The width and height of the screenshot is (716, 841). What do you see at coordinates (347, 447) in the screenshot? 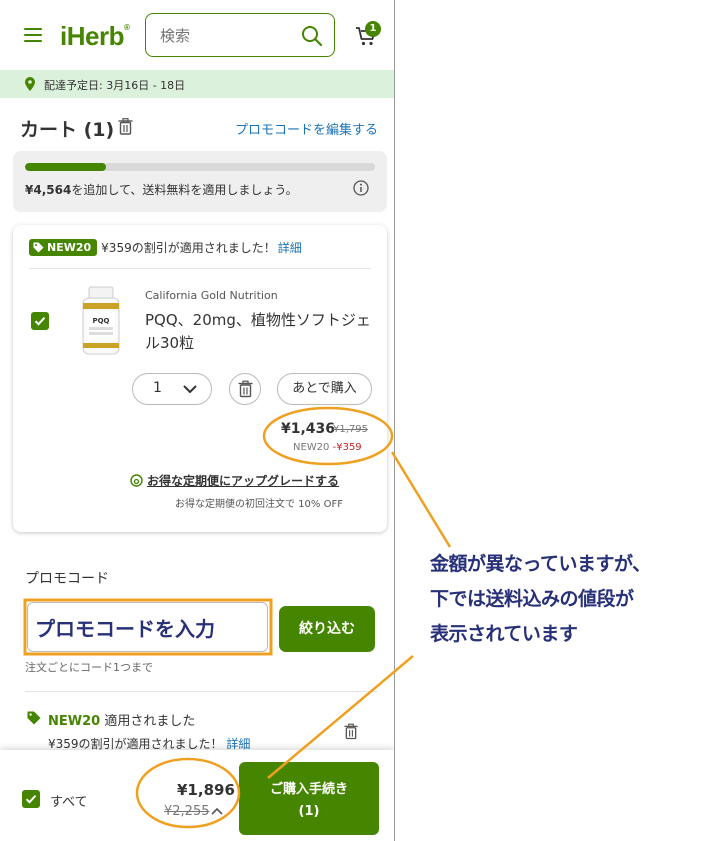
I see `item-discount-amount: -¥359` at bounding box center [347, 447].